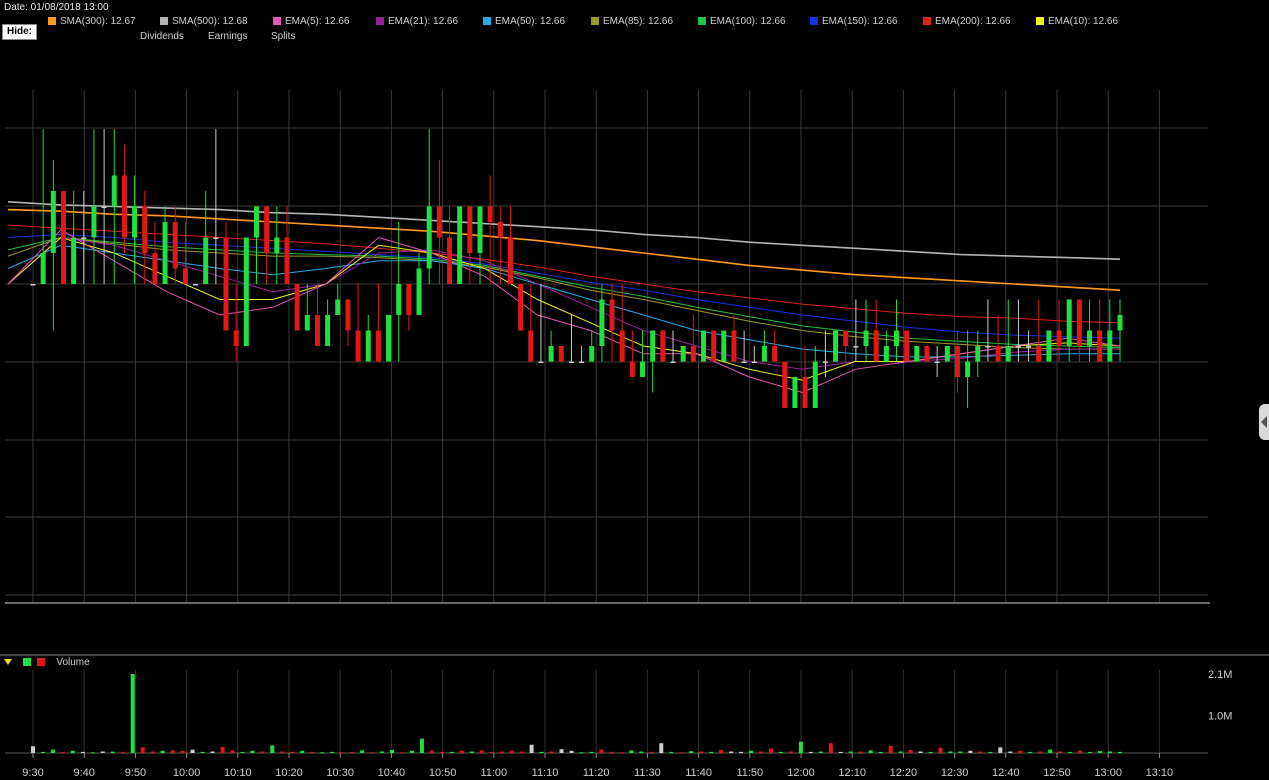 This screenshot has height=780, width=1269. I want to click on hide-button: Hide:, so click(19, 32).